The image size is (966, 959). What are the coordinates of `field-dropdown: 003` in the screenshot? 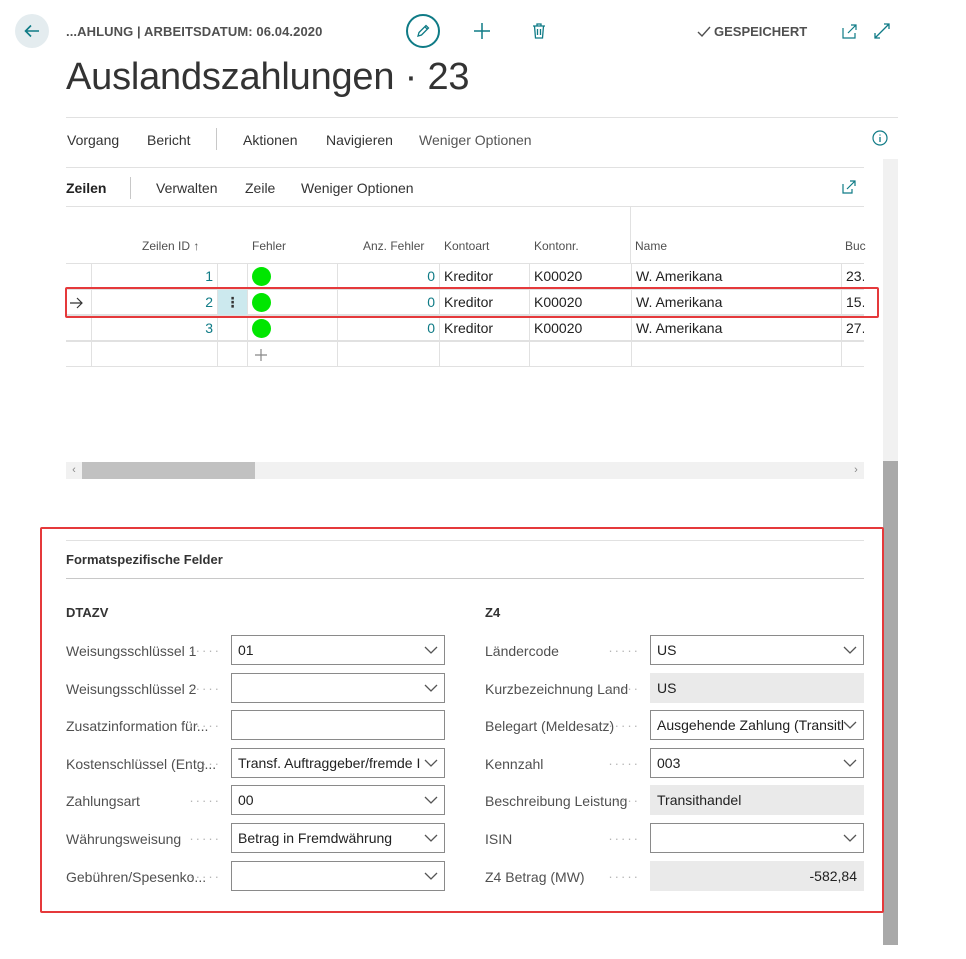 It's located at (757, 762).